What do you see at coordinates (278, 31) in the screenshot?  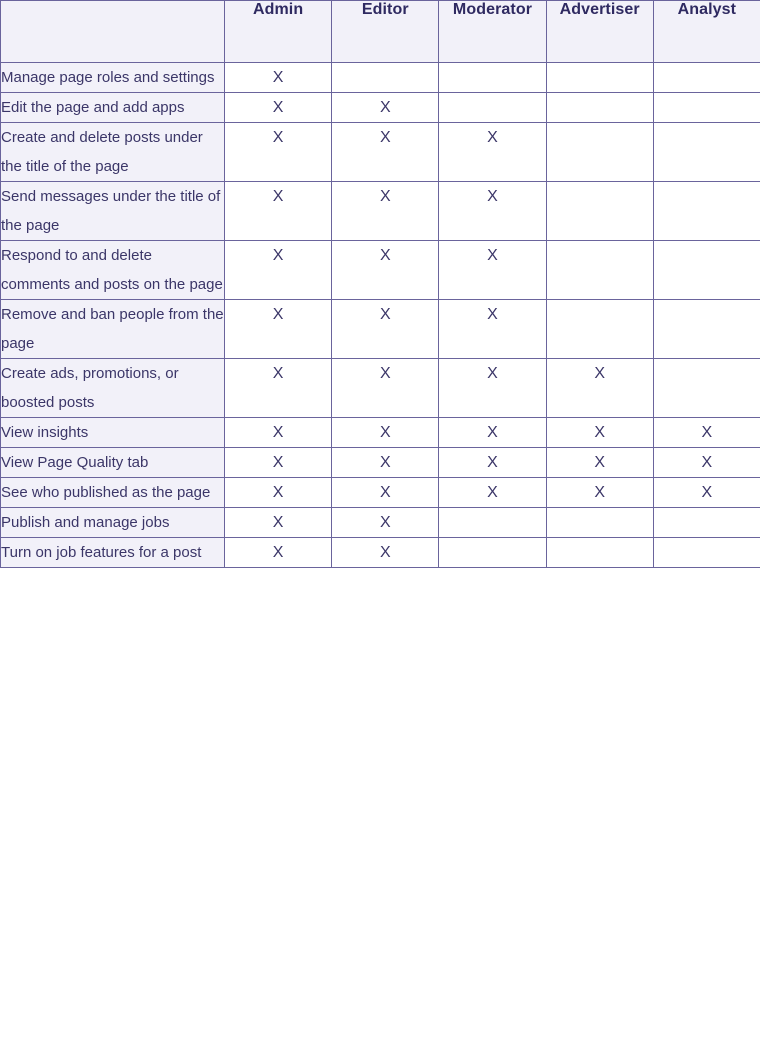 I see `header-cell-admin: Admin` at bounding box center [278, 31].